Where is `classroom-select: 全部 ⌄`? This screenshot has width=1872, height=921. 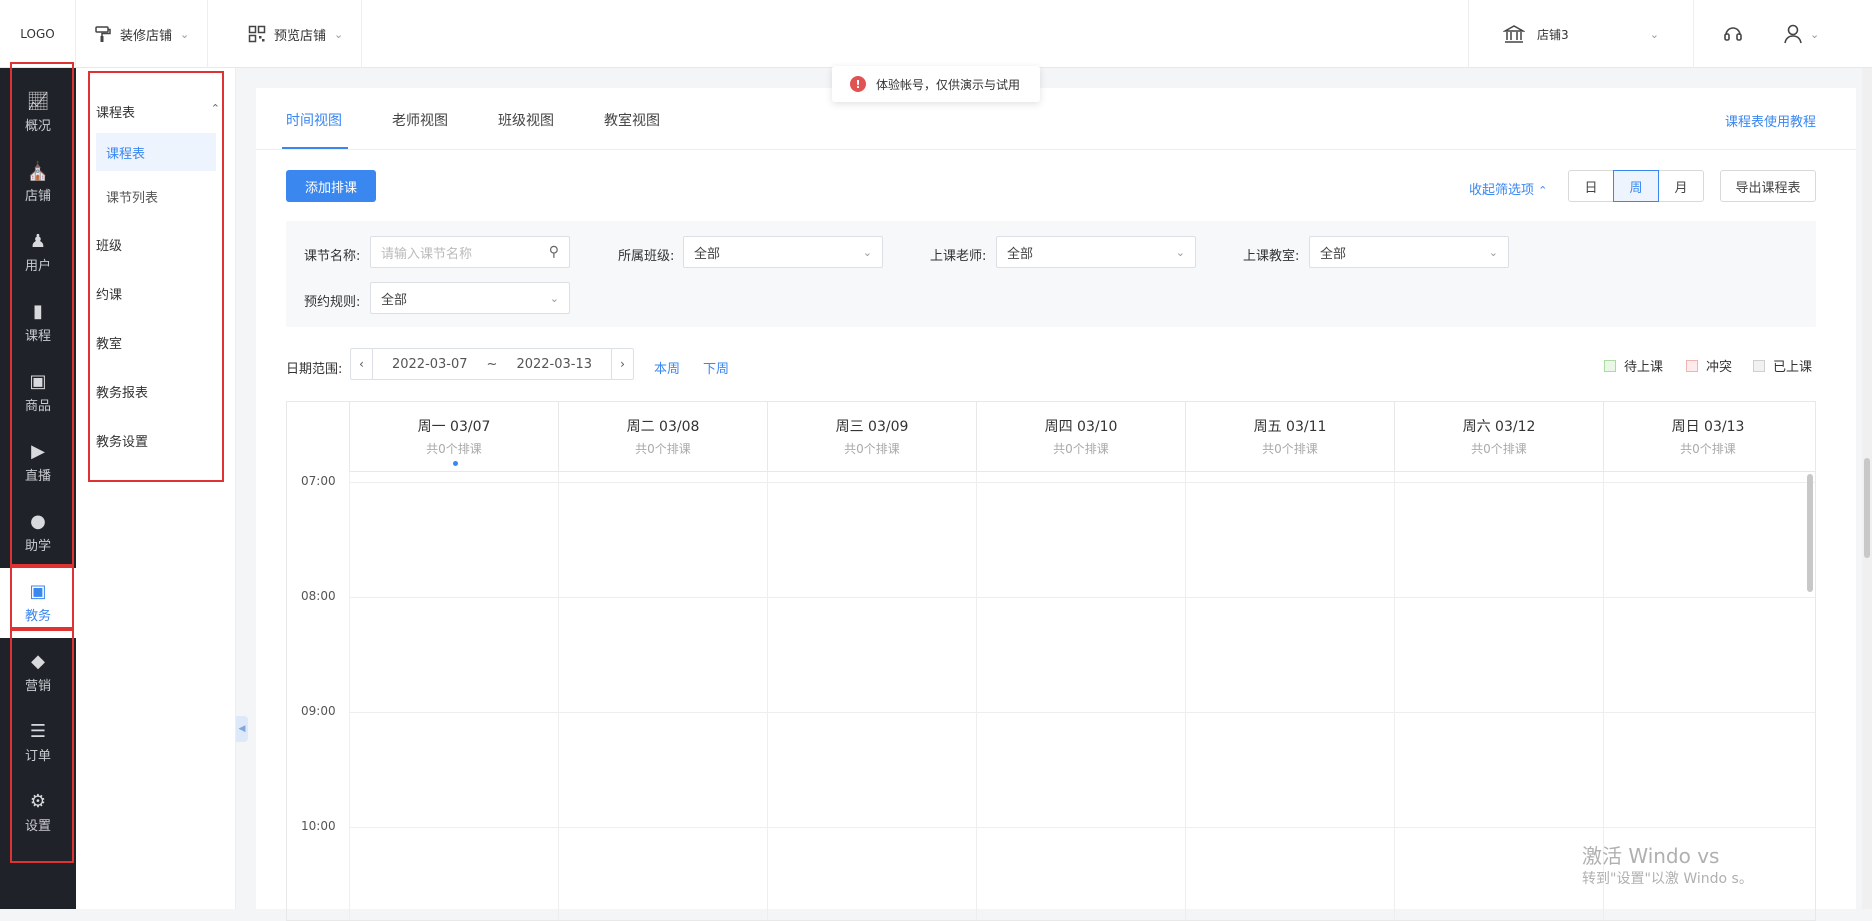
classroom-select: 全部 ⌄ is located at coordinates (1409, 252).